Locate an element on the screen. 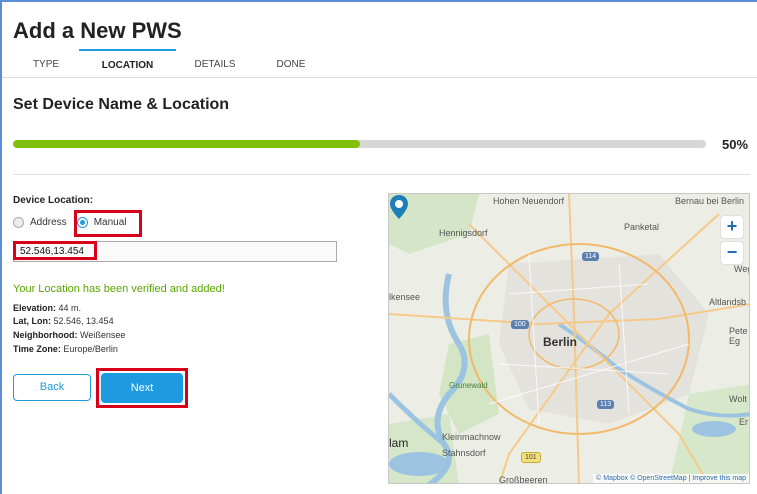 This screenshot has width=757, height=494. latlon-label: Lat, Lon: is located at coordinates (32, 321).